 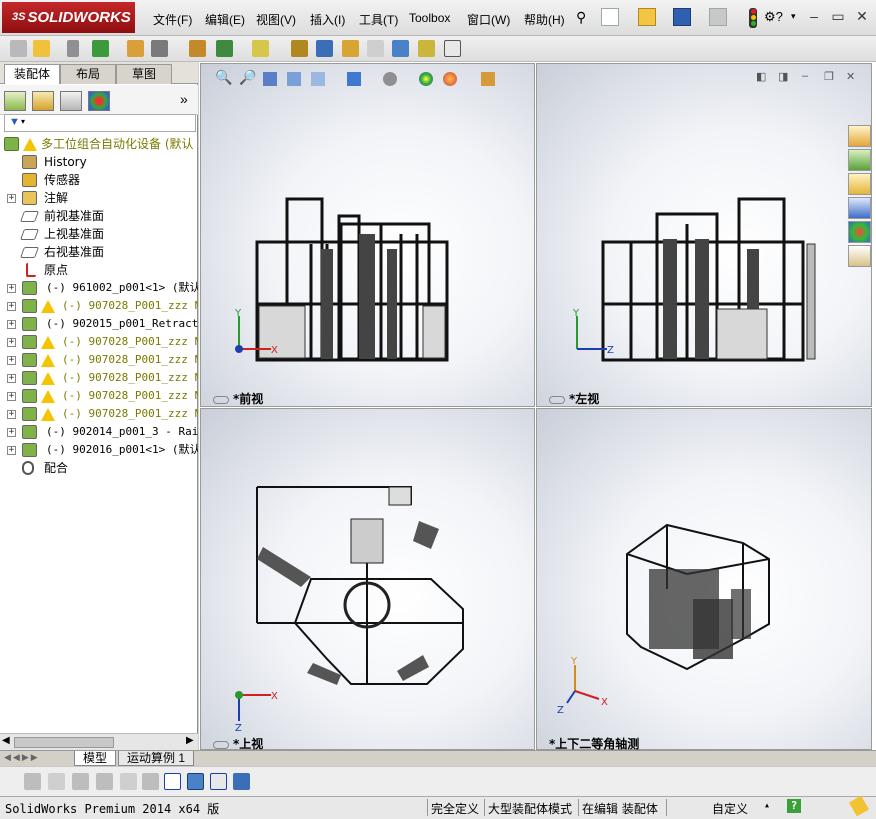 What do you see at coordinates (64, 742) in the screenshot?
I see `scroll-thumb` at bounding box center [64, 742].